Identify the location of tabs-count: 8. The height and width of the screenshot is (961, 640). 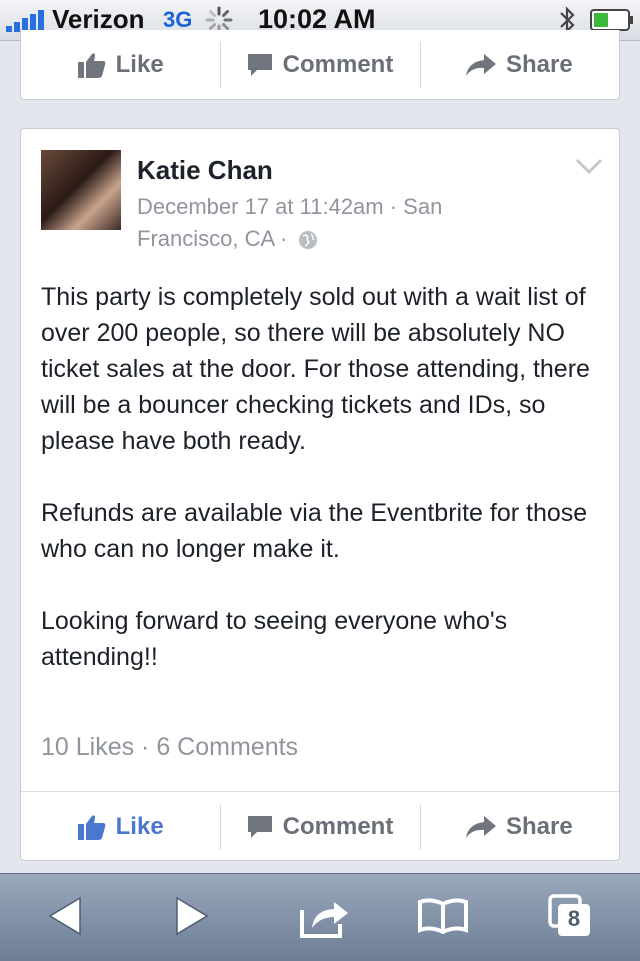
(574, 918).